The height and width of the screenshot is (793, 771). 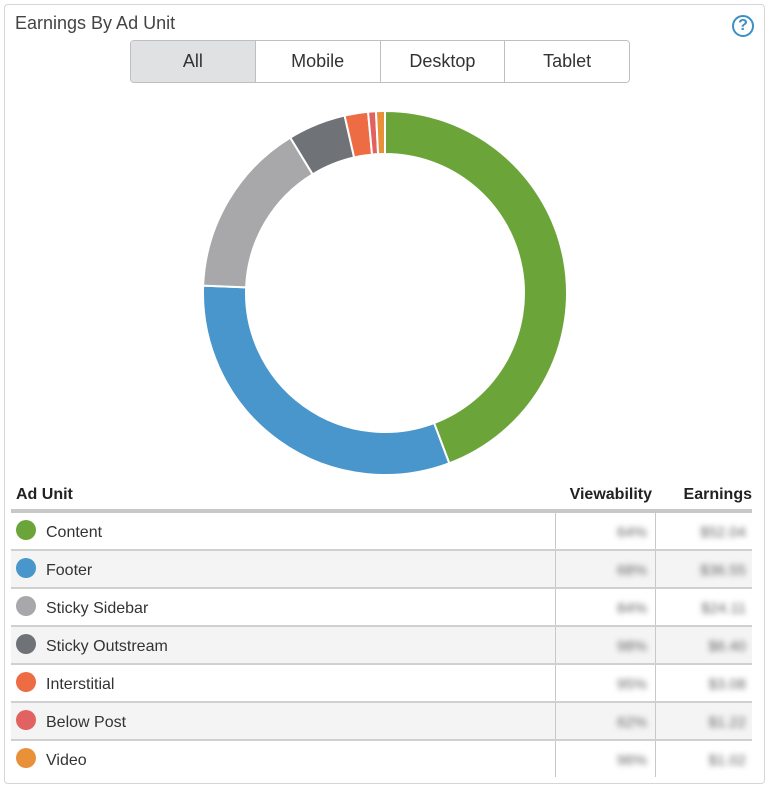 I want to click on table-row: Video 96% $1.02, so click(x=381, y=759).